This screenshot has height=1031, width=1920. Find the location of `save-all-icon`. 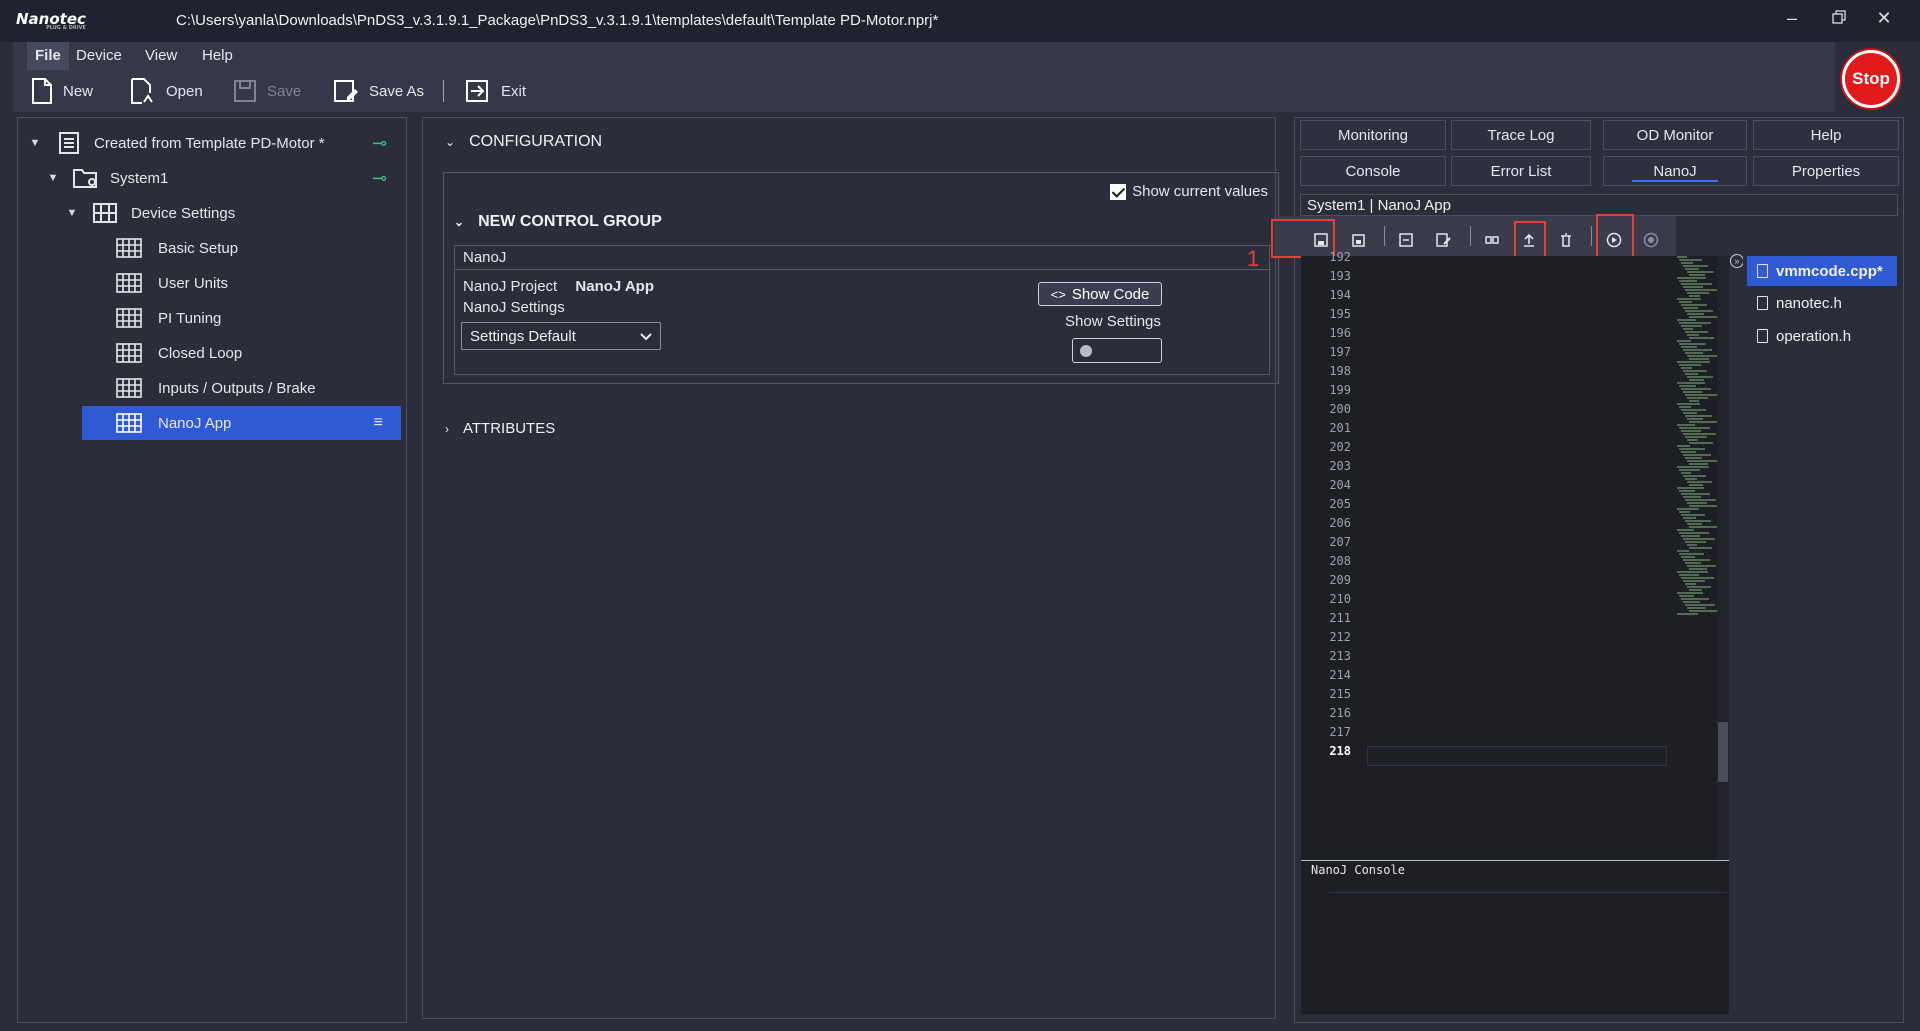

save-all-icon is located at coordinates (1358, 240).